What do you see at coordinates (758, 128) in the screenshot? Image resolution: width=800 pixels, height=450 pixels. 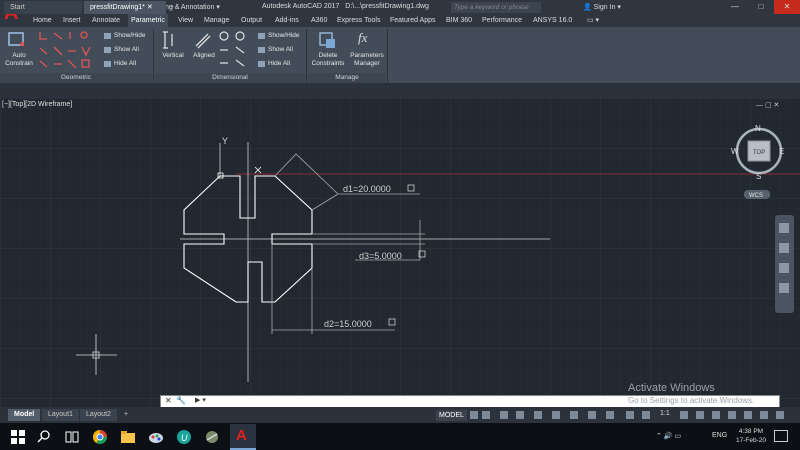 I see `compass-north-label: N` at bounding box center [758, 128].